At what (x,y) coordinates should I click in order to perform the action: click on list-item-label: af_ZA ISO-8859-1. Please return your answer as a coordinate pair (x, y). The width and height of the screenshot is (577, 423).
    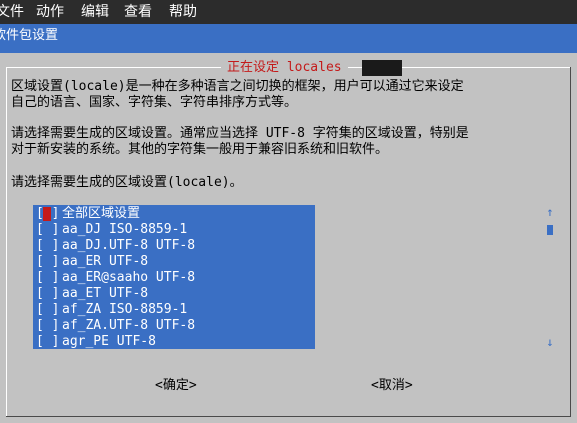
    Looking at the image, I should click on (125, 309).